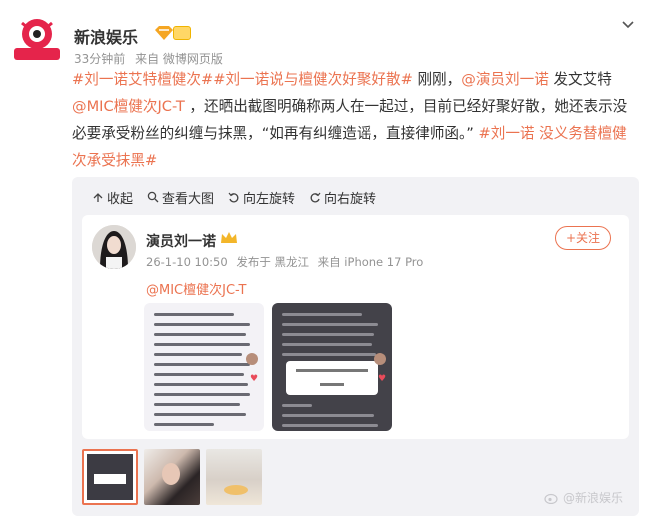 This screenshot has height=526, width=660. What do you see at coordinates (592, 498) in the screenshot?
I see `watermark-text: @新浪娱乐` at bounding box center [592, 498].